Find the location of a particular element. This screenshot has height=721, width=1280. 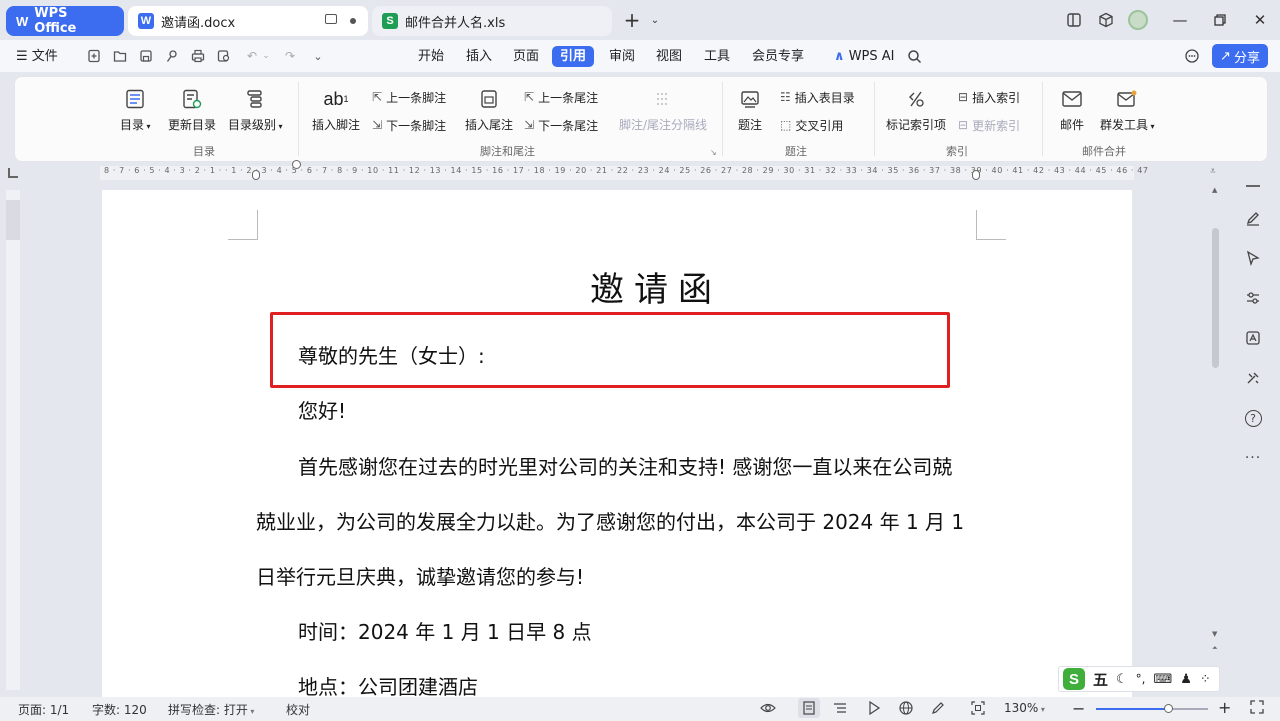

menu-item-insert: 插入 is located at coordinates (479, 56).